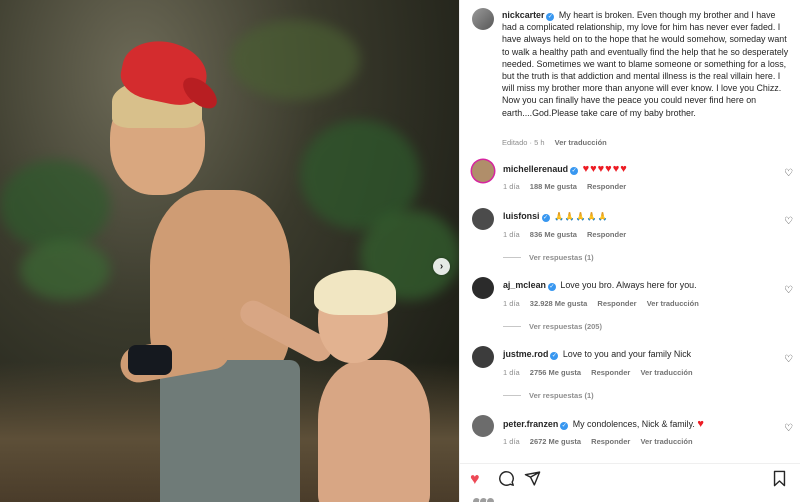  I want to click on comment-likes: 32.928 Me gusta, so click(559, 303).